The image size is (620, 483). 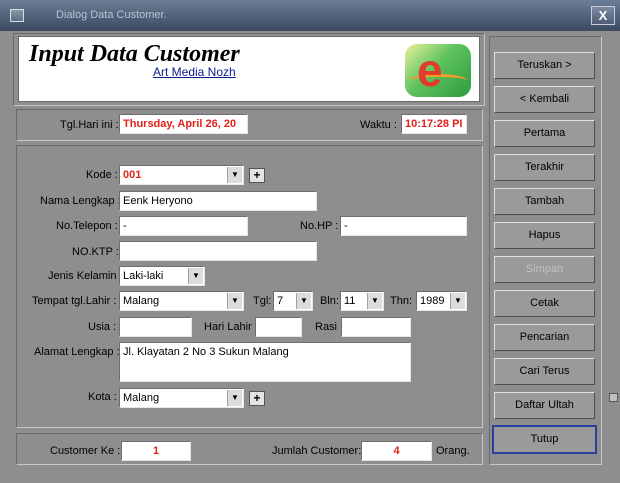 I want to click on time-label: Waktu :, so click(x=378, y=125).